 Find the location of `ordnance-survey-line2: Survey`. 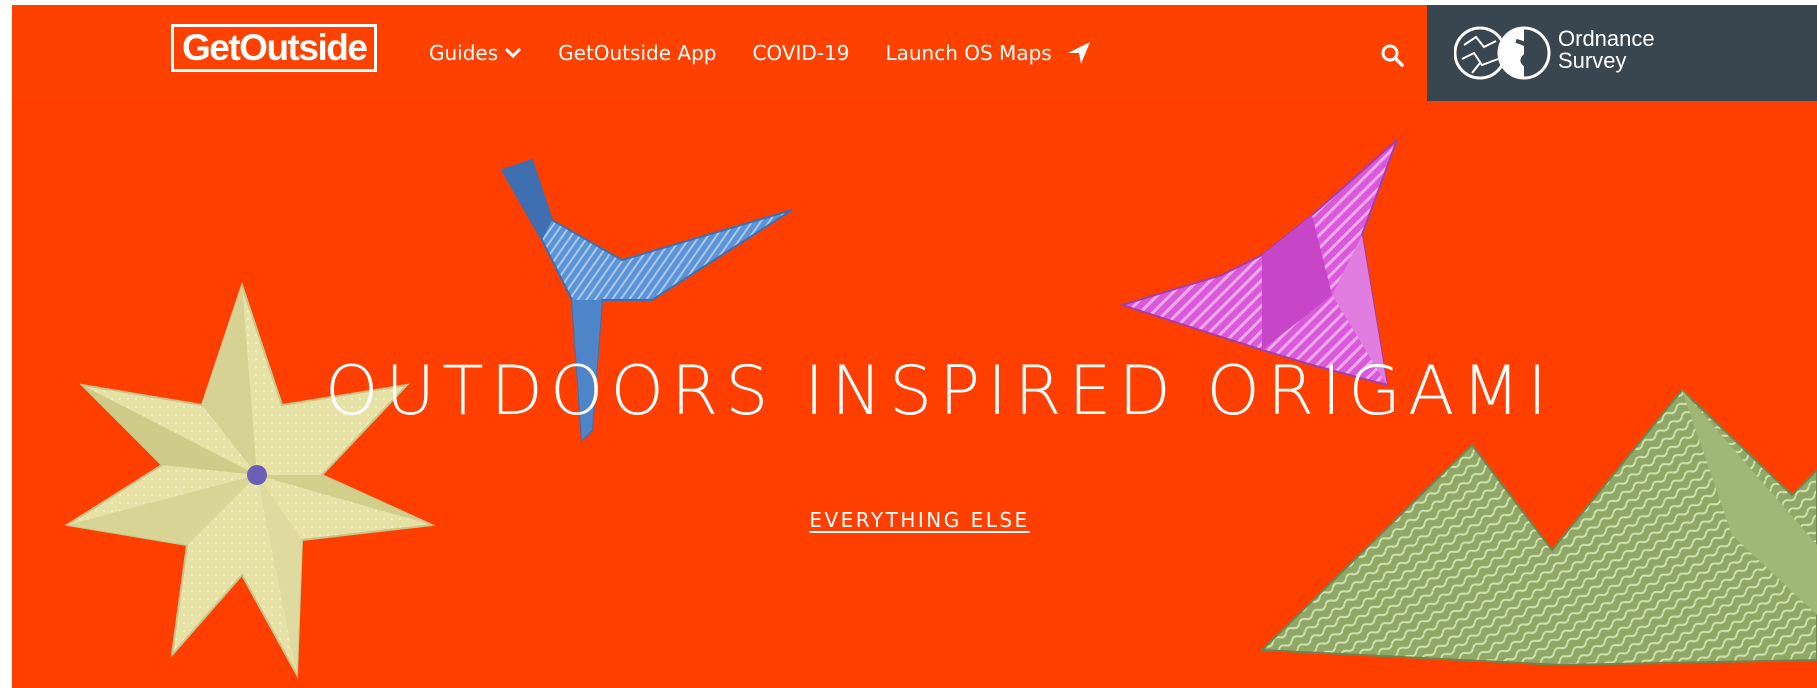

ordnance-survey-line2: Survey is located at coordinates (1592, 60).